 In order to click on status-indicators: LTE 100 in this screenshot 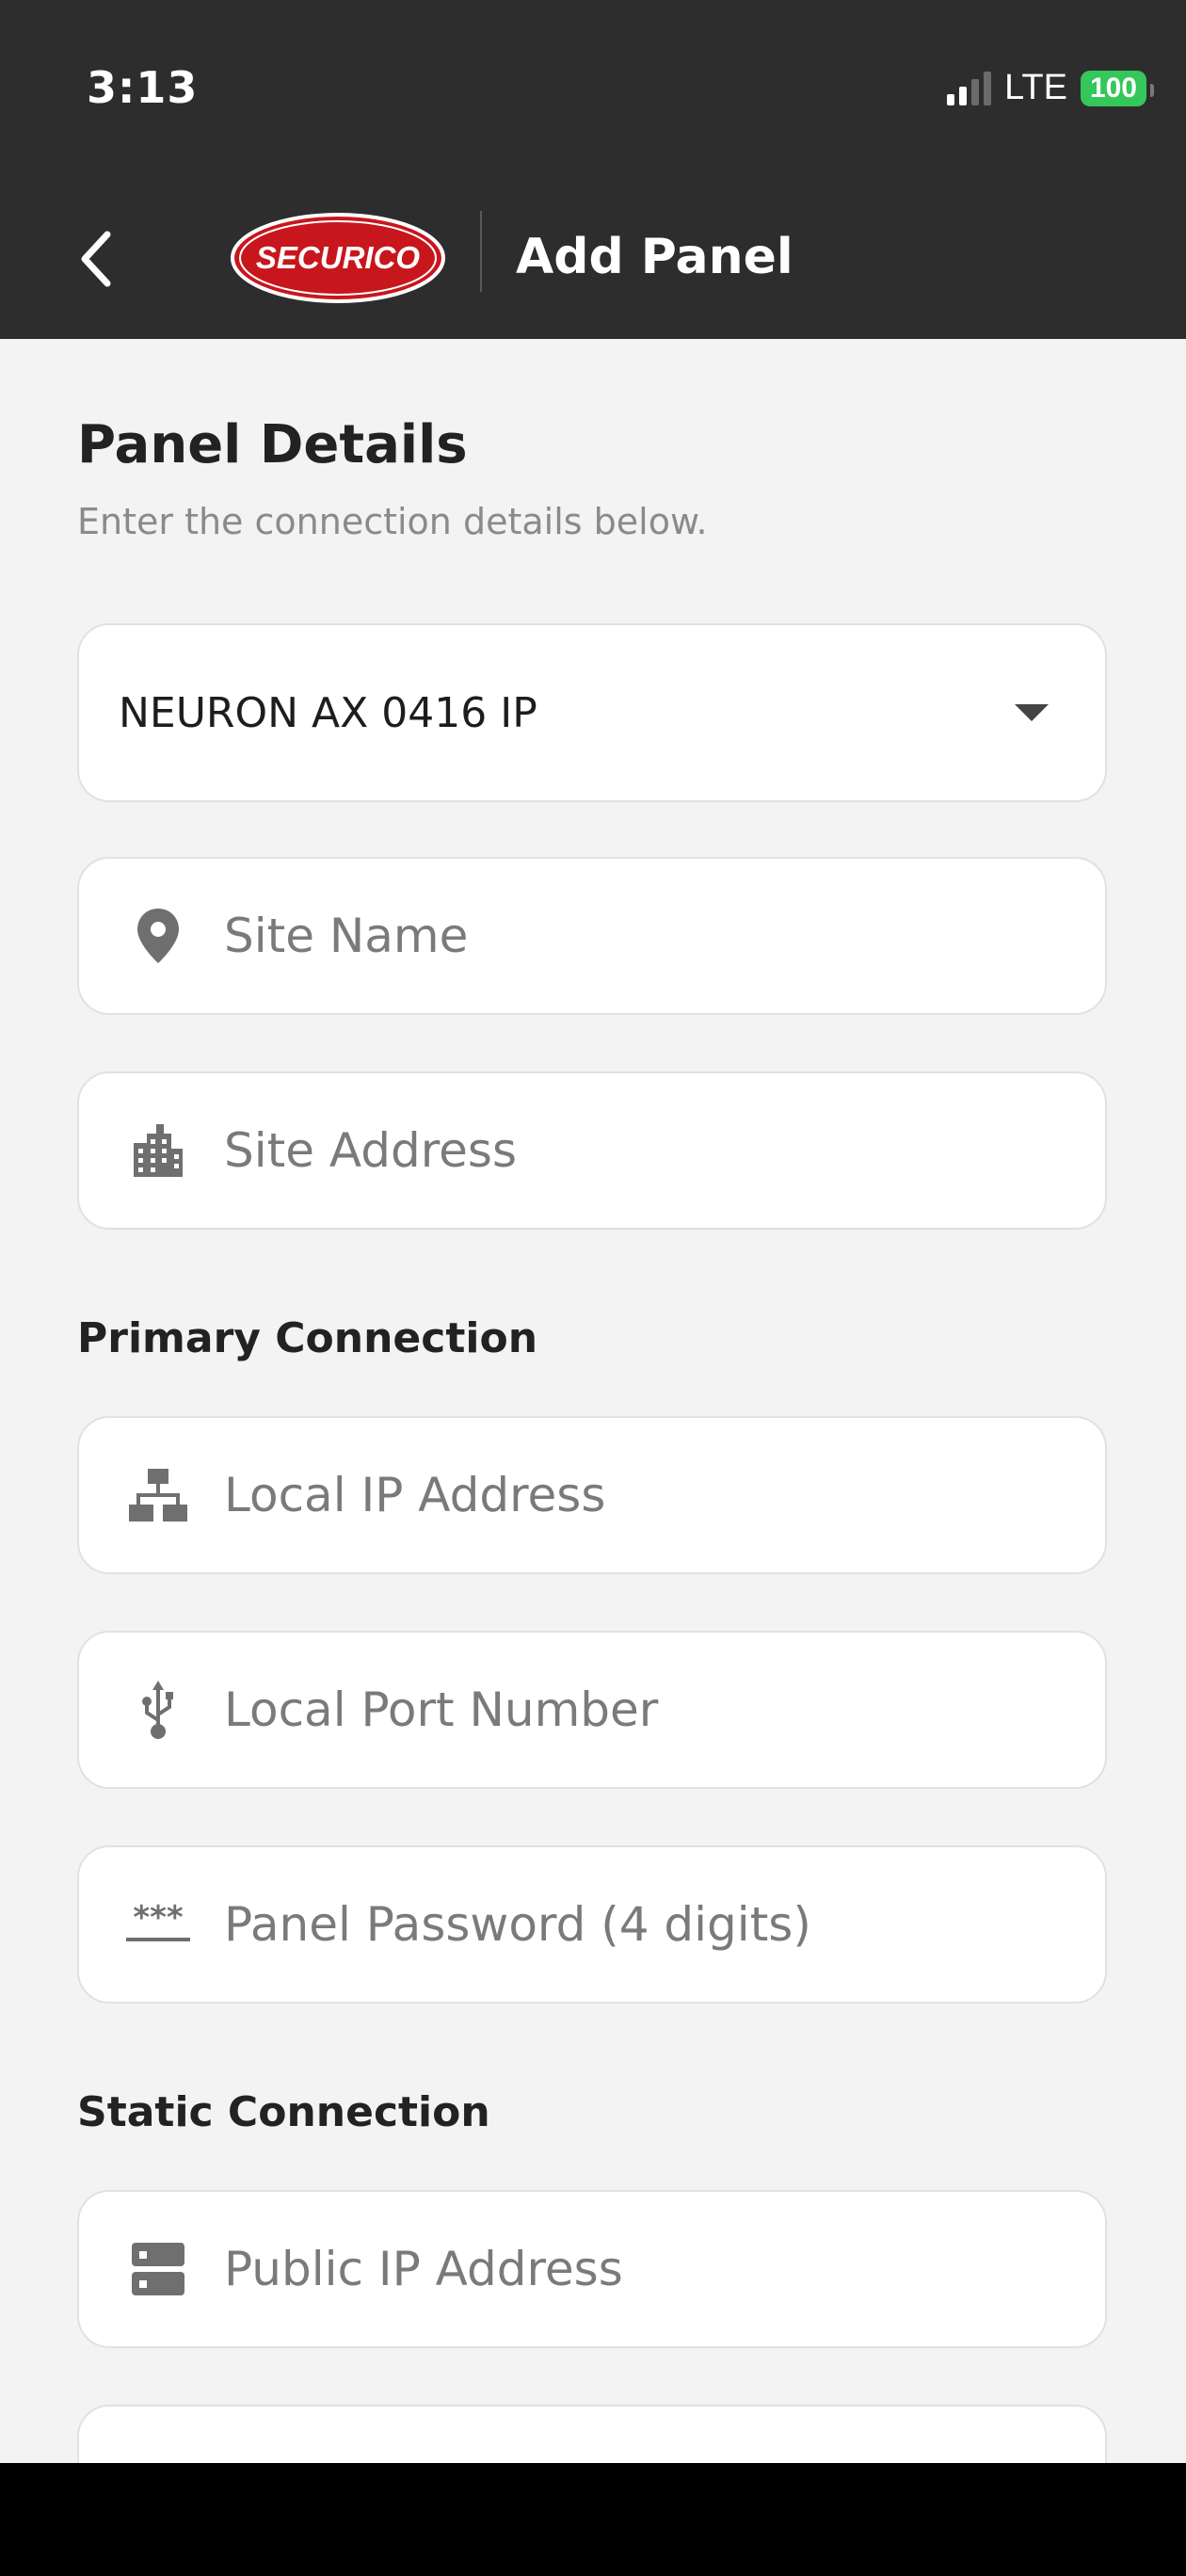, I will do `click(1051, 88)`.